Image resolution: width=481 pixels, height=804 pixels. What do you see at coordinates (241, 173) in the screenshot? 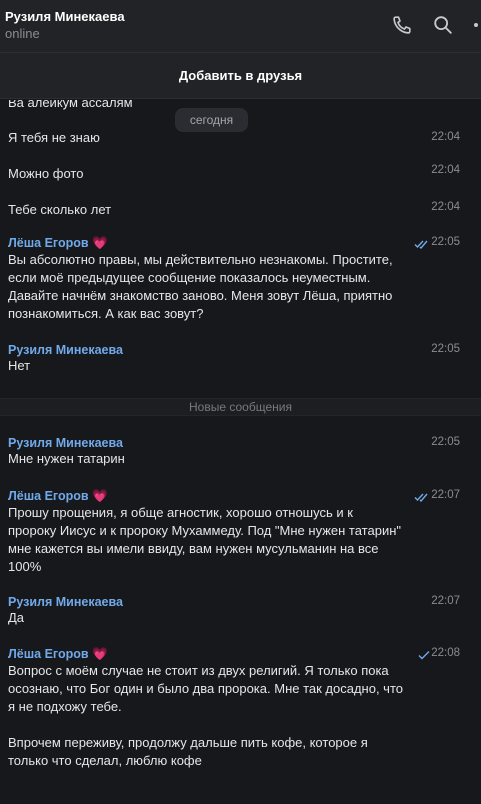
I see `message: Можно фото 22:04` at bounding box center [241, 173].